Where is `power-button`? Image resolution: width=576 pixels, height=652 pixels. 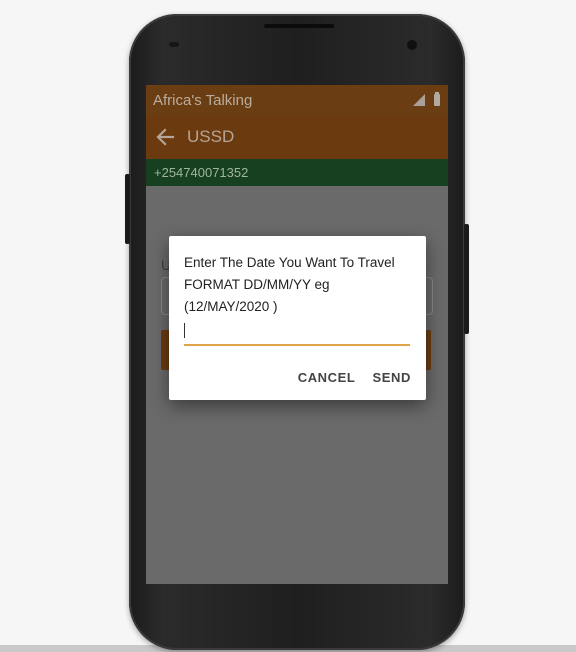
power-button is located at coordinates (466, 279).